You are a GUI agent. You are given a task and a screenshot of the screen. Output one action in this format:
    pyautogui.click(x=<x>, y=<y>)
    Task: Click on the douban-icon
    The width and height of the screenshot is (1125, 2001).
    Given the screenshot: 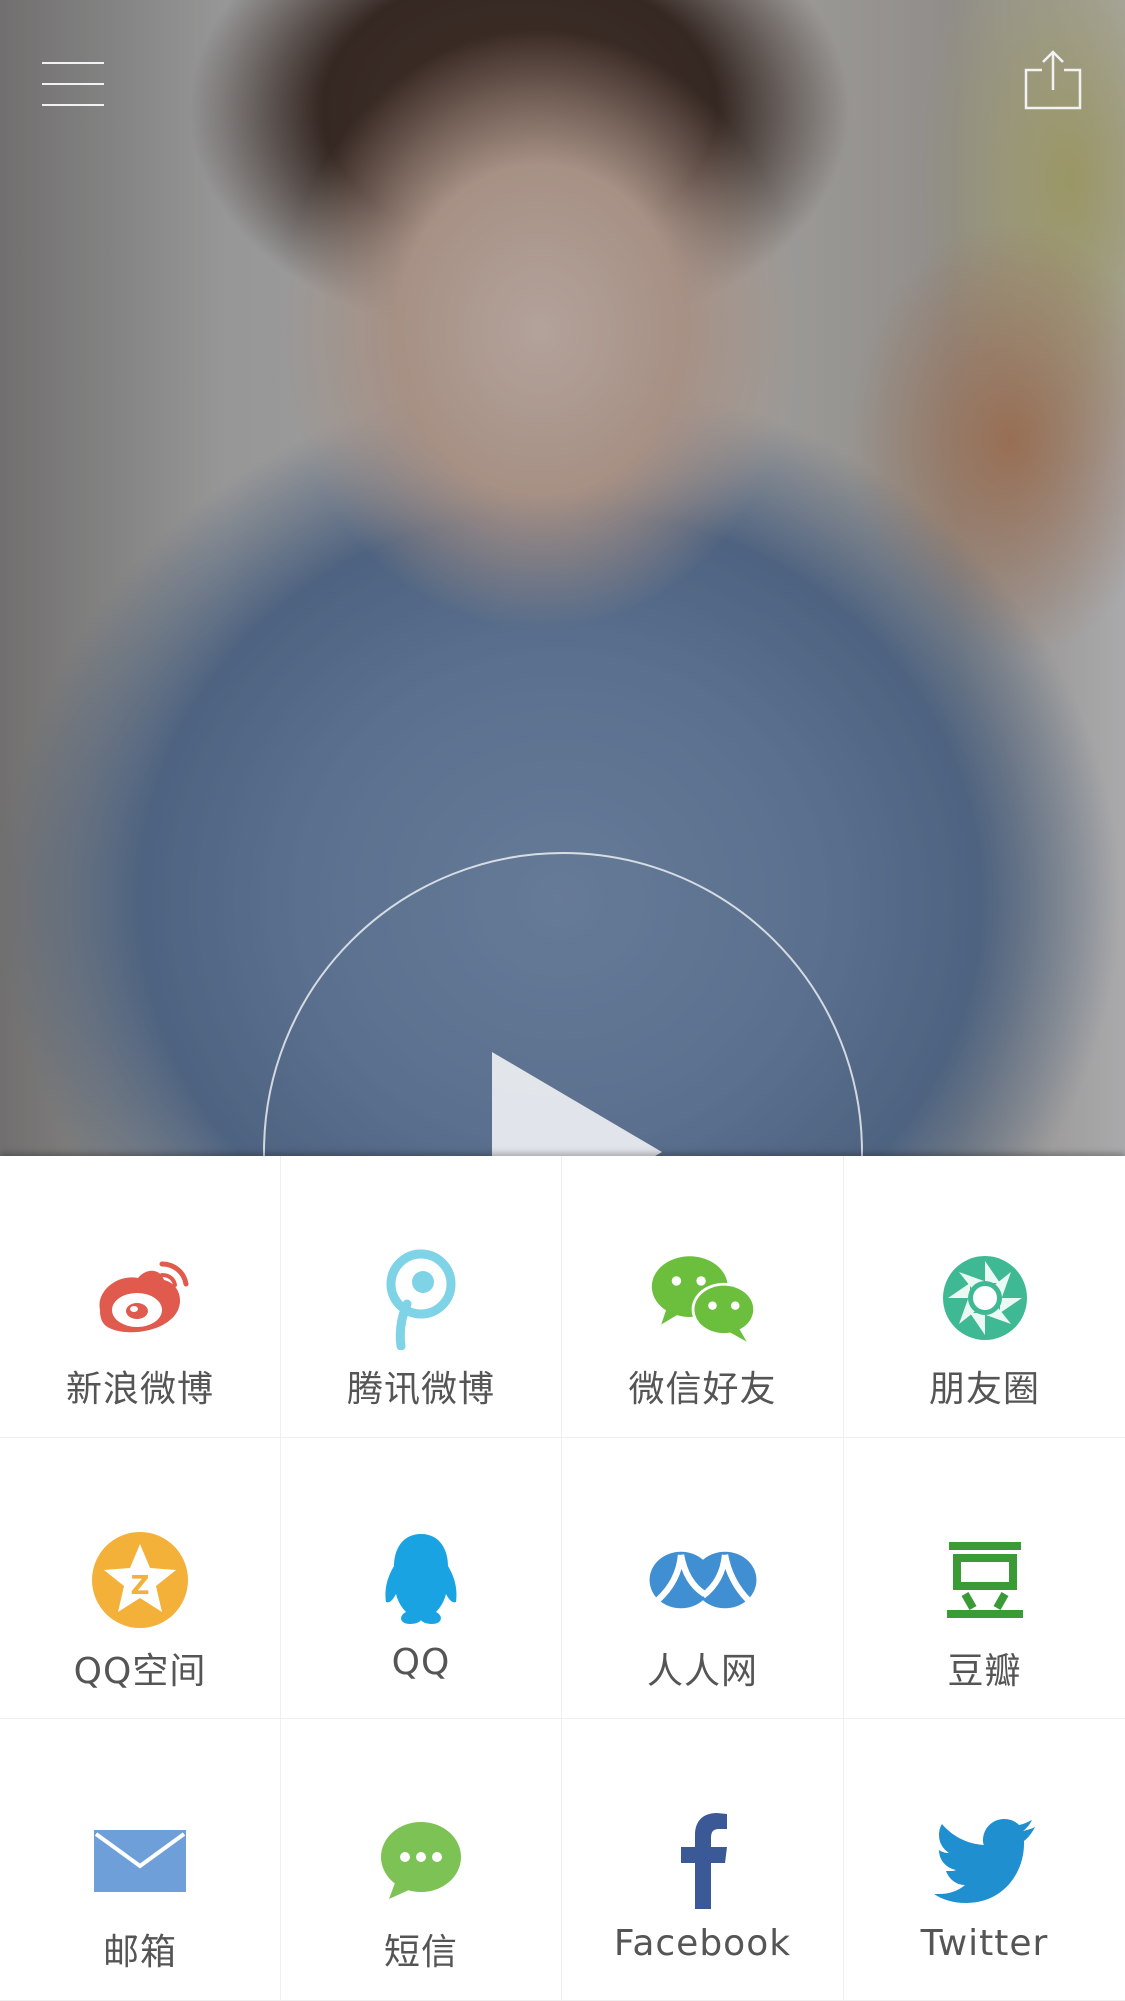 What is the action you would take?
    pyautogui.click(x=985, y=1580)
    